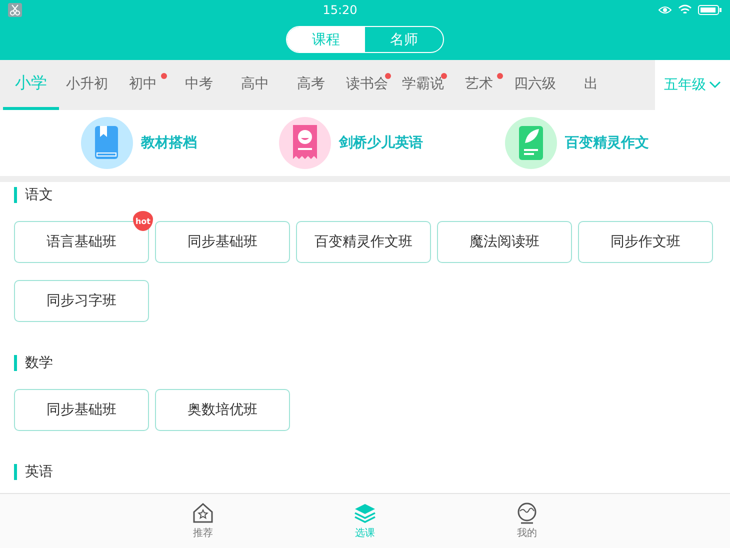 This screenshot has width=730, height=548. I want to click on nav-tab: 推荐, so click(203, 521).